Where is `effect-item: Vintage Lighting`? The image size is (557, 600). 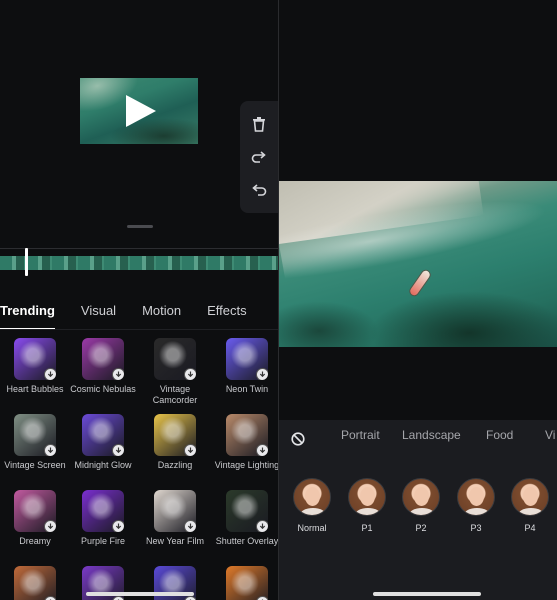 effect-item: Vintage Lighting is located at coordinates (245, 442).